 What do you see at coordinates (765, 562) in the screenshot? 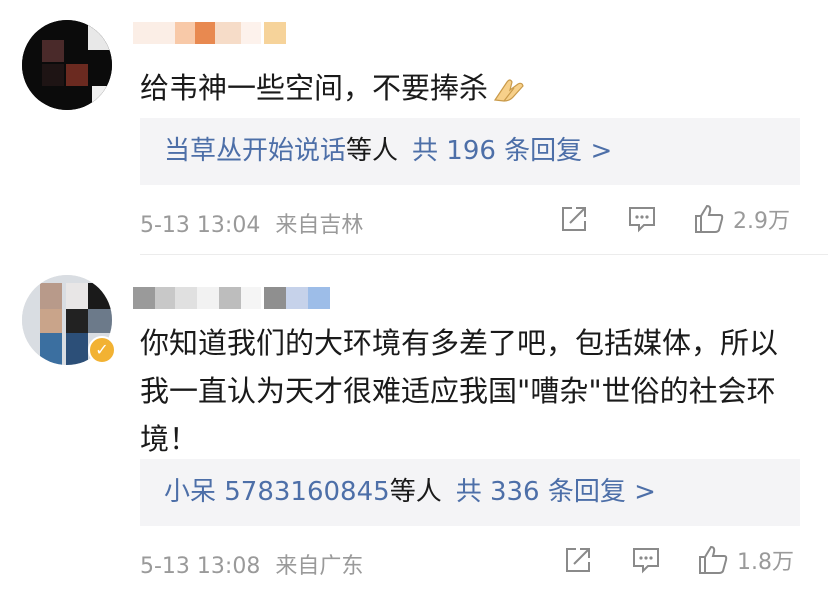
I see `like-count: 1.8万` at bounding box center [765, 562].